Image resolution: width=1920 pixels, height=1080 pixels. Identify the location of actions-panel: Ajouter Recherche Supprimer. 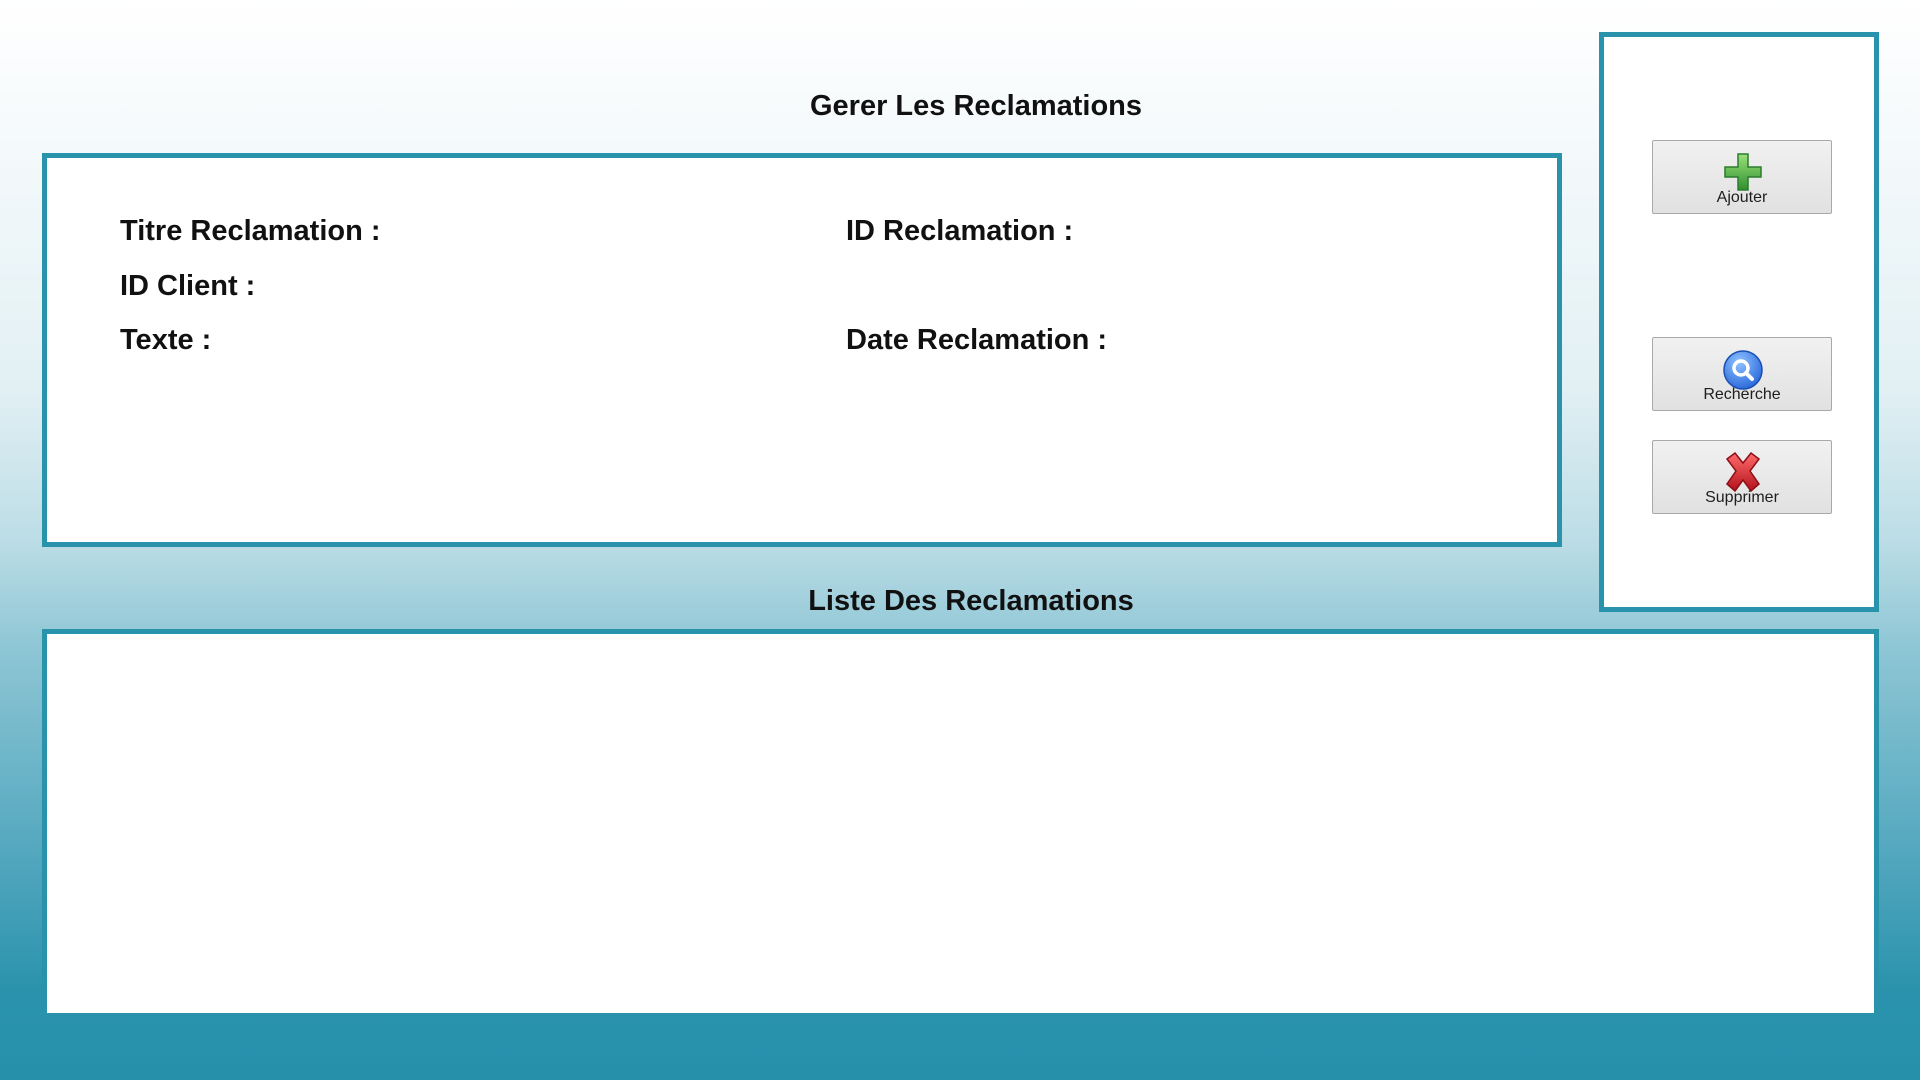
(1739, 322).